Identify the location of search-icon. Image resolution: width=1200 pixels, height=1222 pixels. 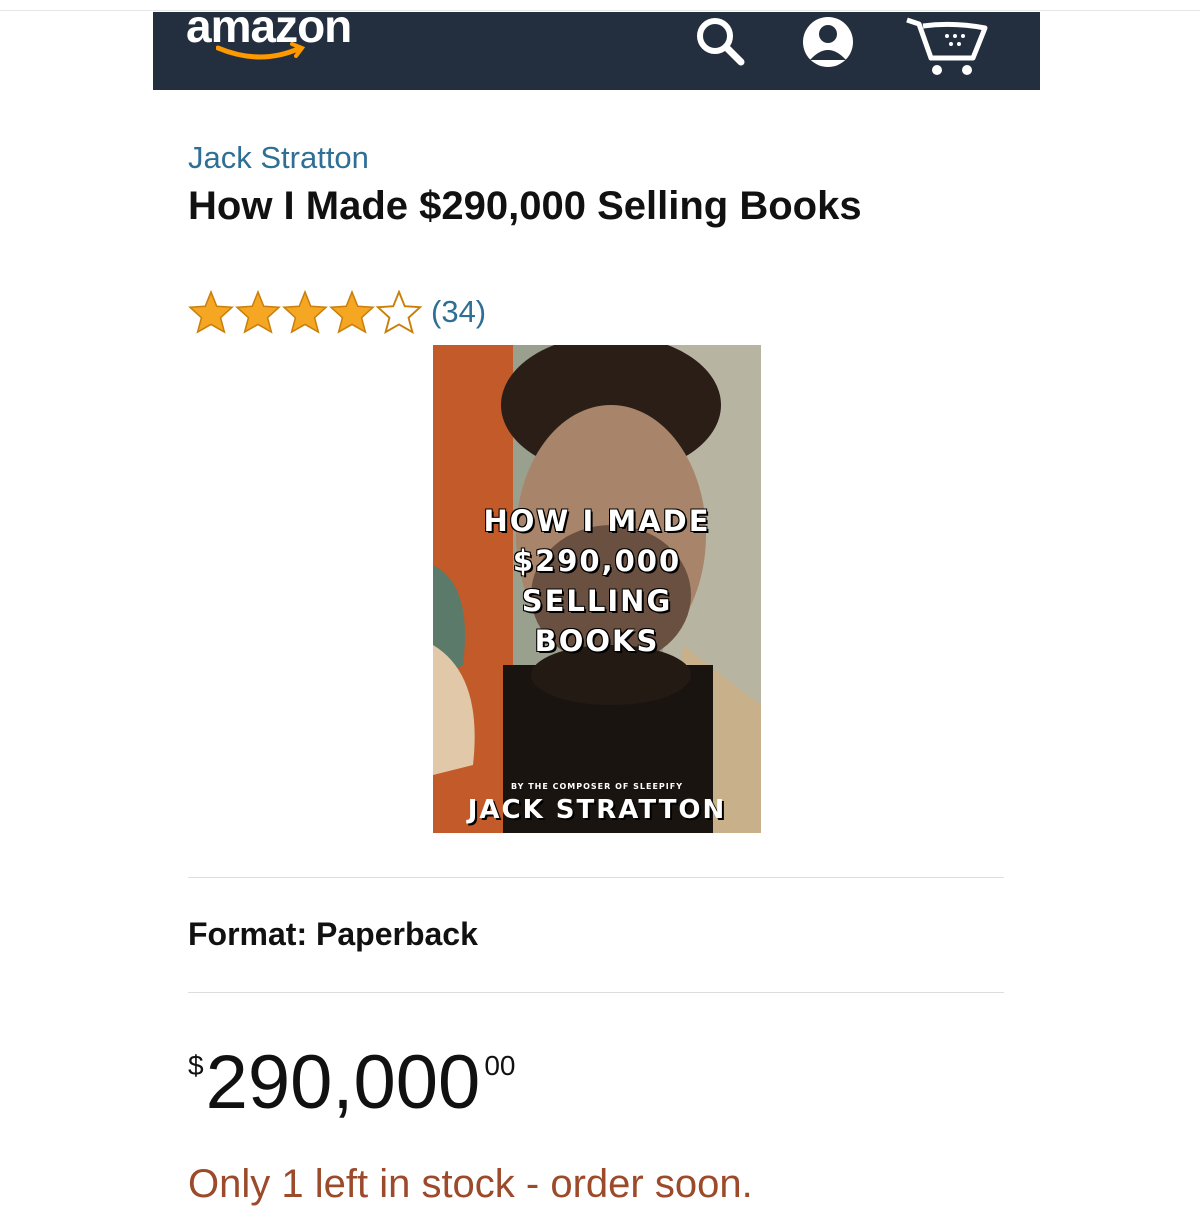
(721, 42).